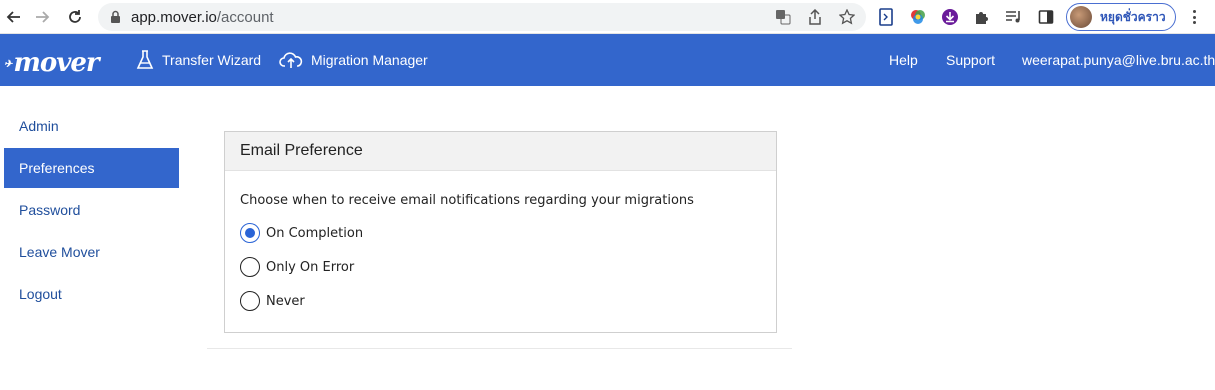 This screenshot has height=390, width=1215. I want to click on avatar, so click(1081, 17).